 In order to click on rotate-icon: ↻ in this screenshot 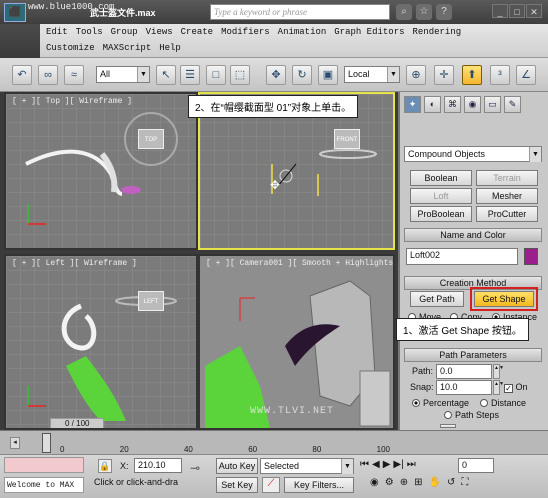, I will do `click(302, 75)`.